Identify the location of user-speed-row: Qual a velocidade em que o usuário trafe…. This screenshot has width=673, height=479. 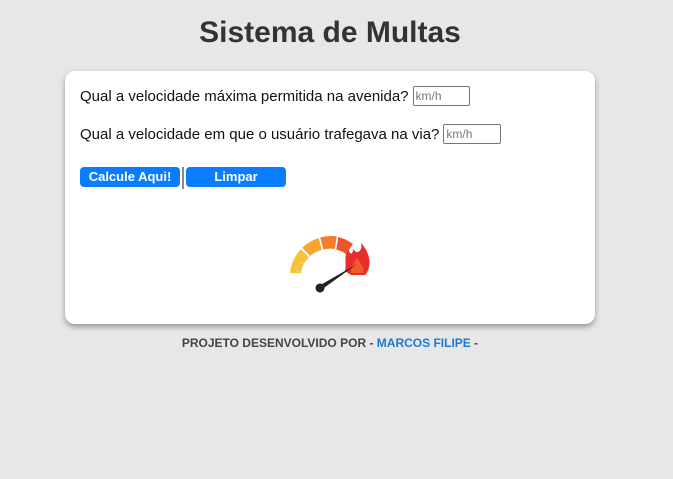
(291, 134).